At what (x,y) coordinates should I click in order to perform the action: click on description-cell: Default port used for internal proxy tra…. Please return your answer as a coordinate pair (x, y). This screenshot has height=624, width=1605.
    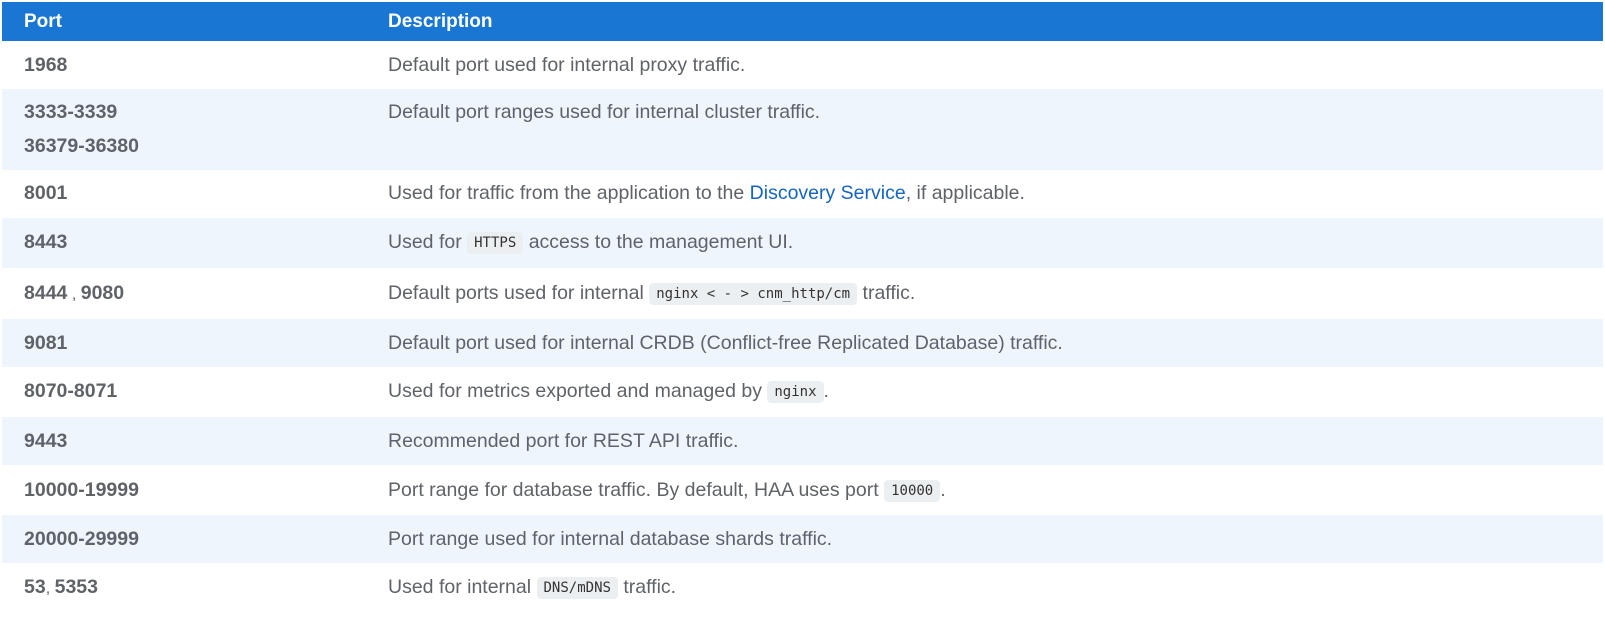
    Looking at the image, I should click on (984, 65).